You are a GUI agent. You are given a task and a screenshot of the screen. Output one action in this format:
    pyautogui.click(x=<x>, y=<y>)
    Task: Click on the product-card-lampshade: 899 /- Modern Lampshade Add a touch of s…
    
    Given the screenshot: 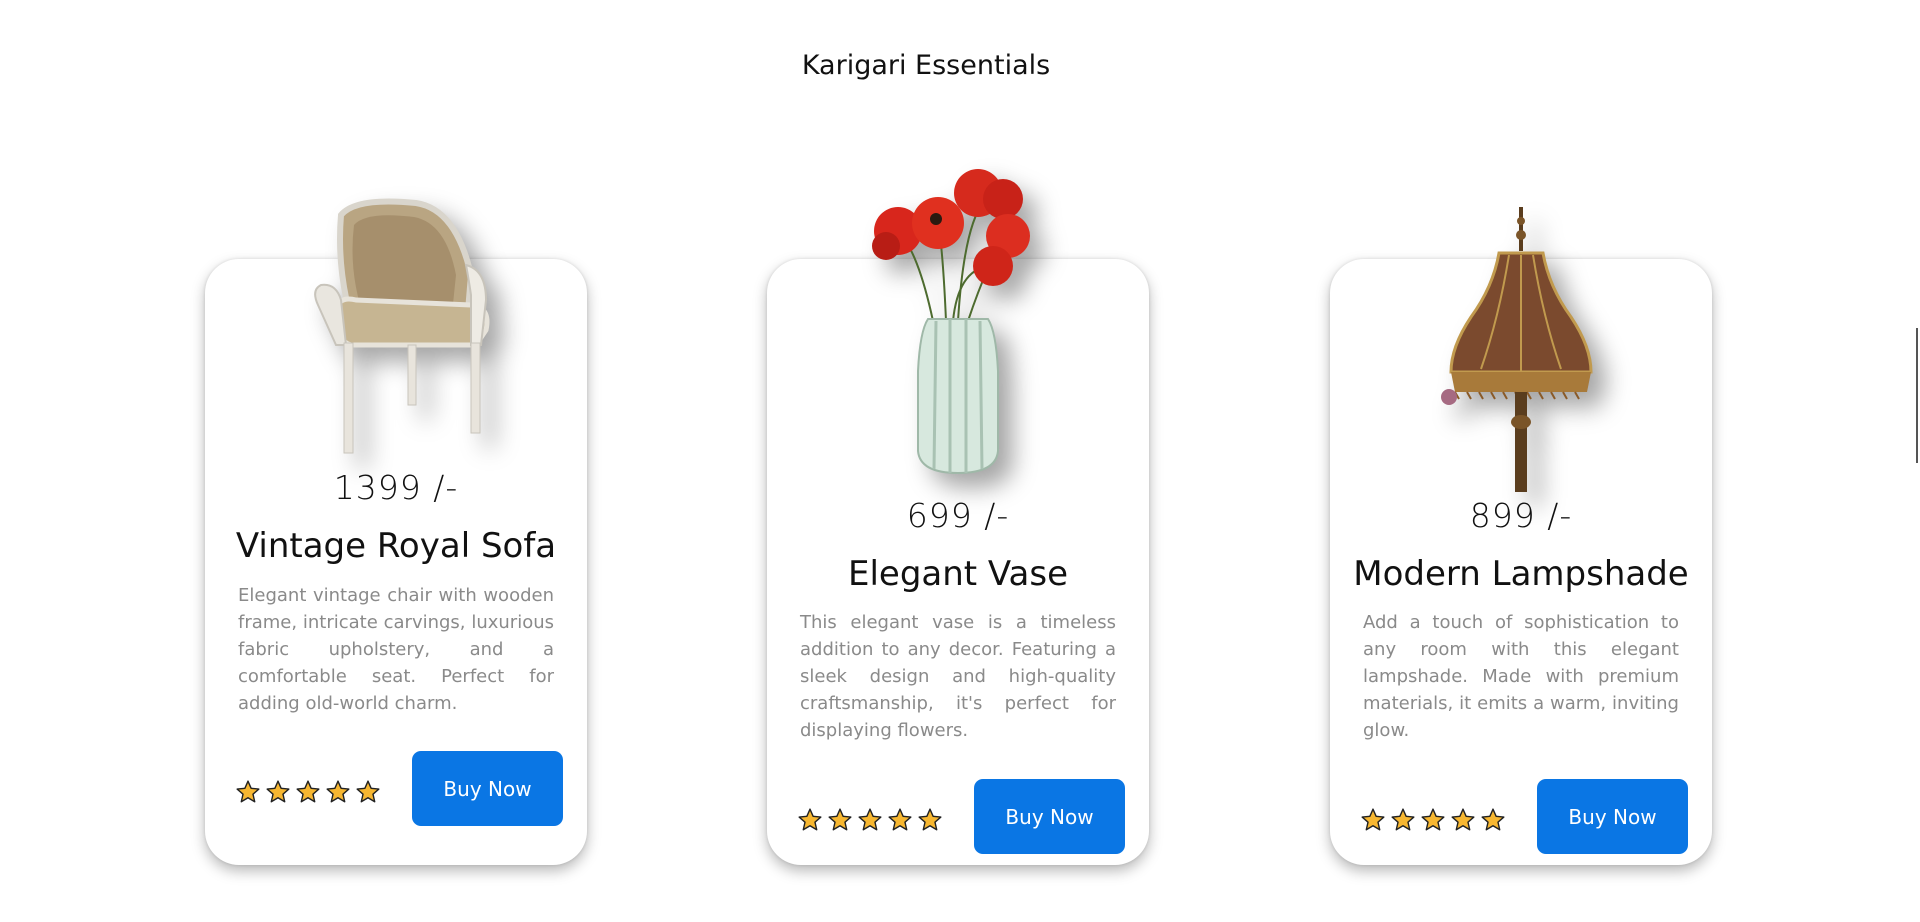 What is the action you would take?
    pyautogui.click(x=1521, y=536)
    